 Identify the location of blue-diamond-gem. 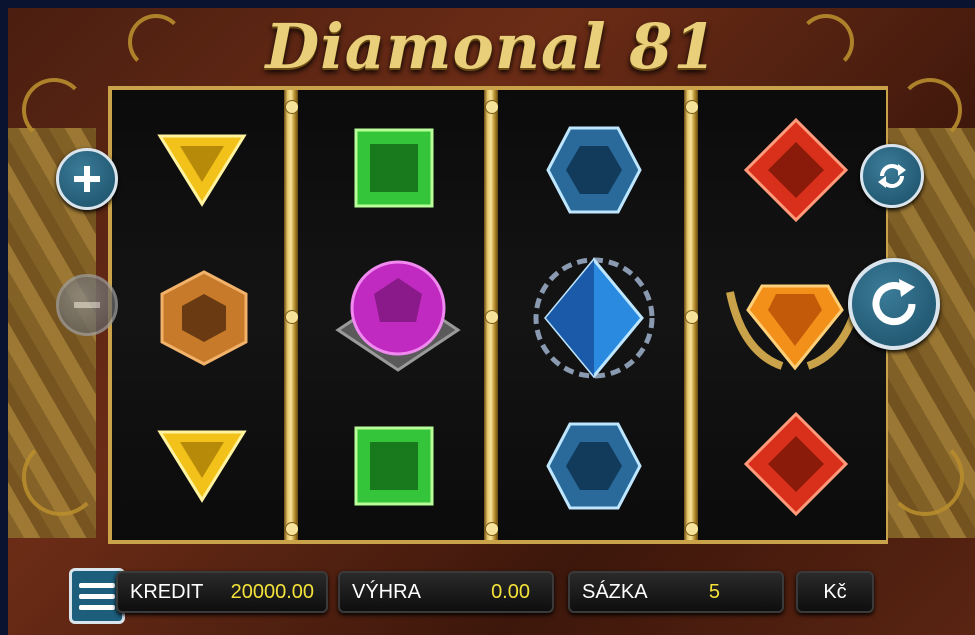
(594, 318).